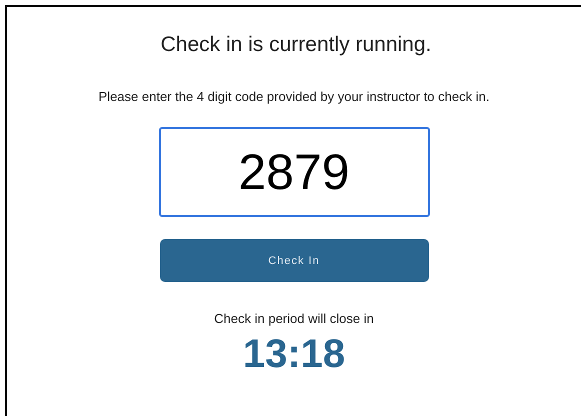 The image size is (581, 416). What do you see at coordinates (294, 318) in the screenshot?
I see `countdown-label: Check in period will close in` at bounding box center [294, 318].